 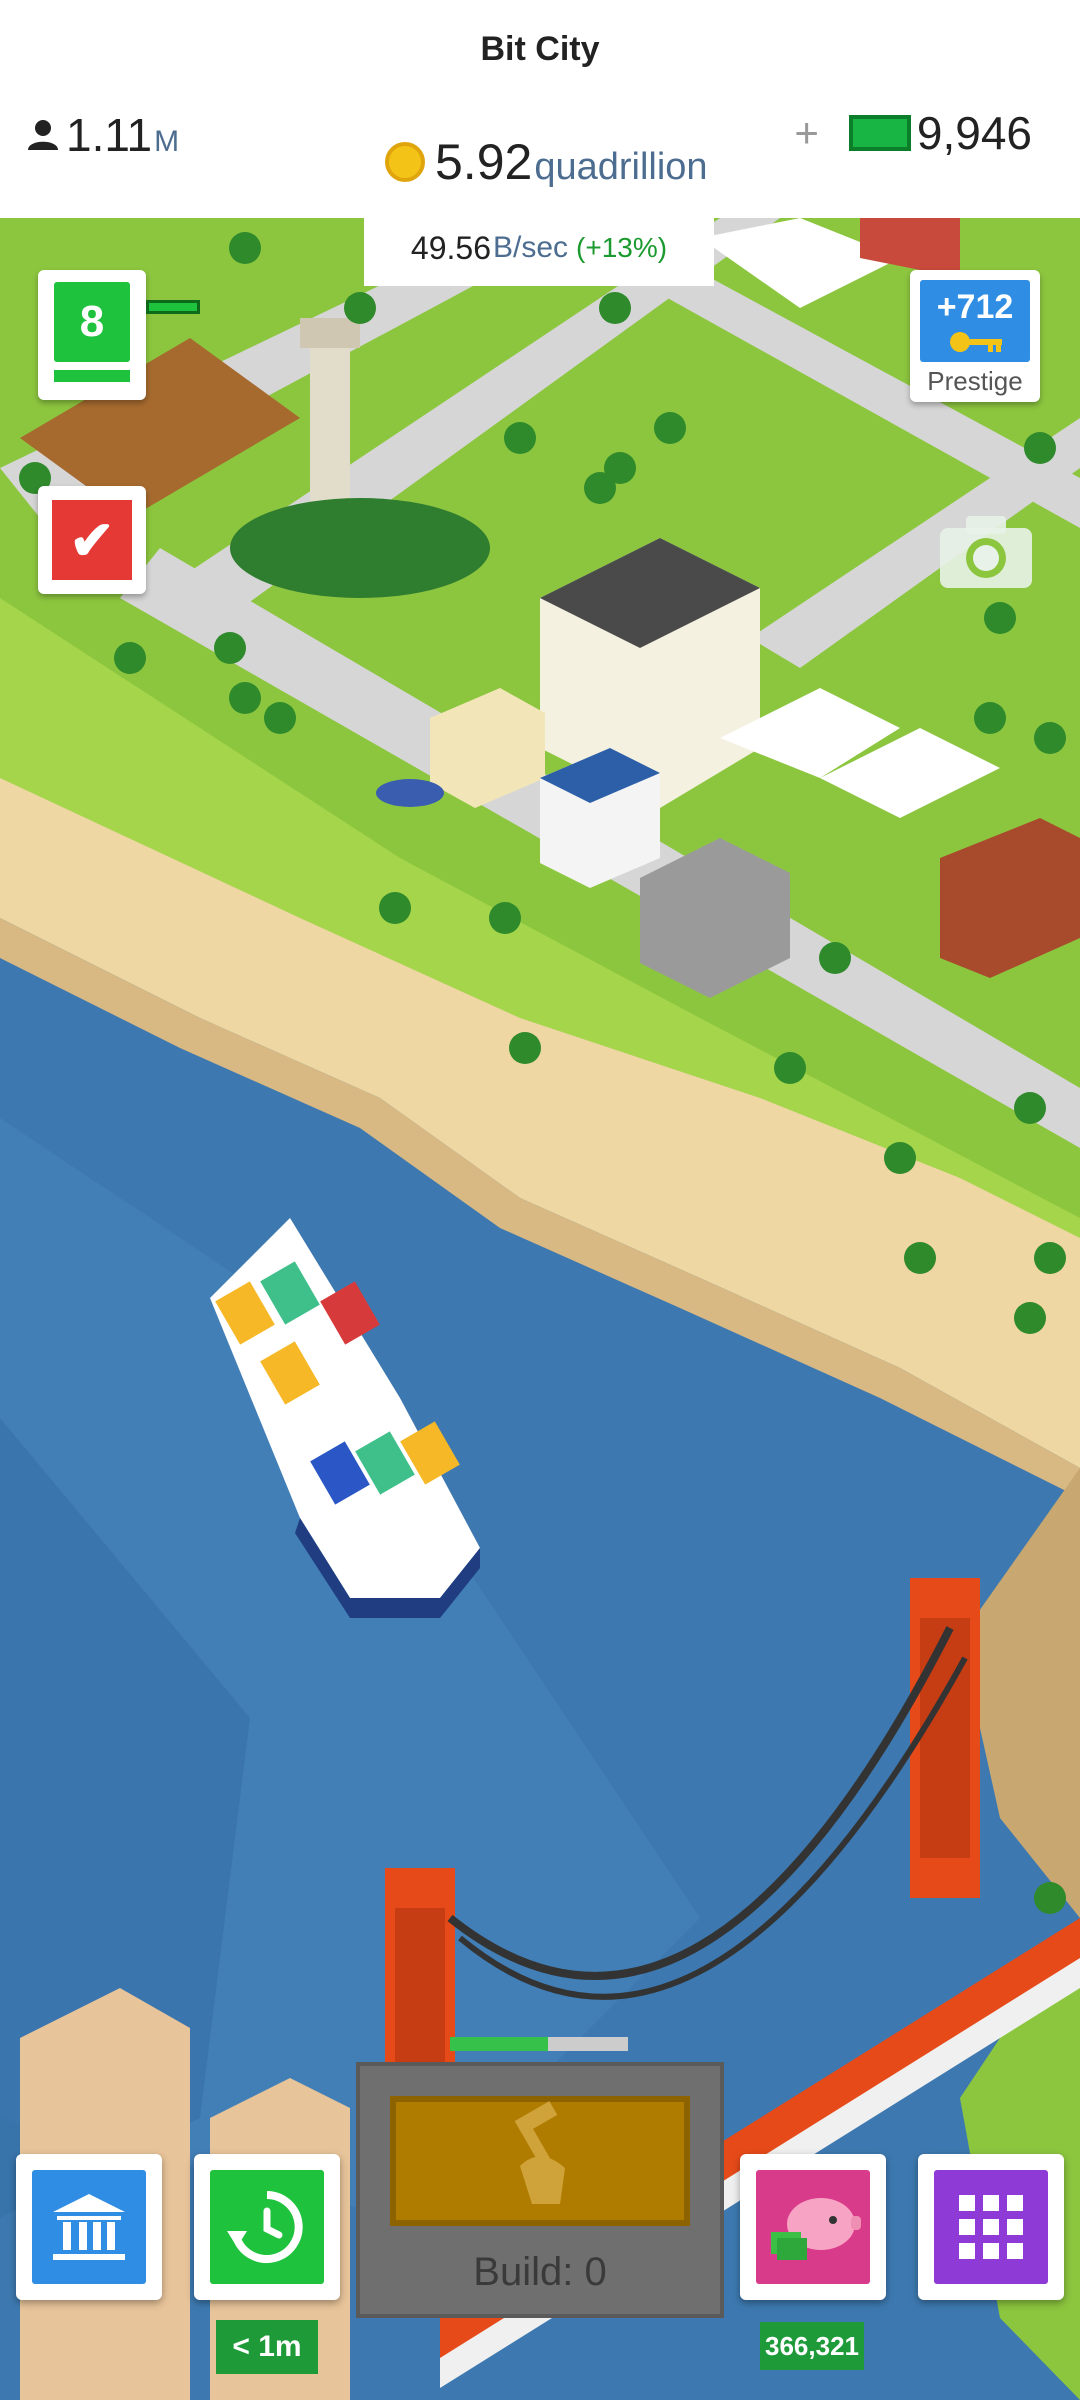 I want to click on build-button: Build: 0, so click(x=540, y=2190).